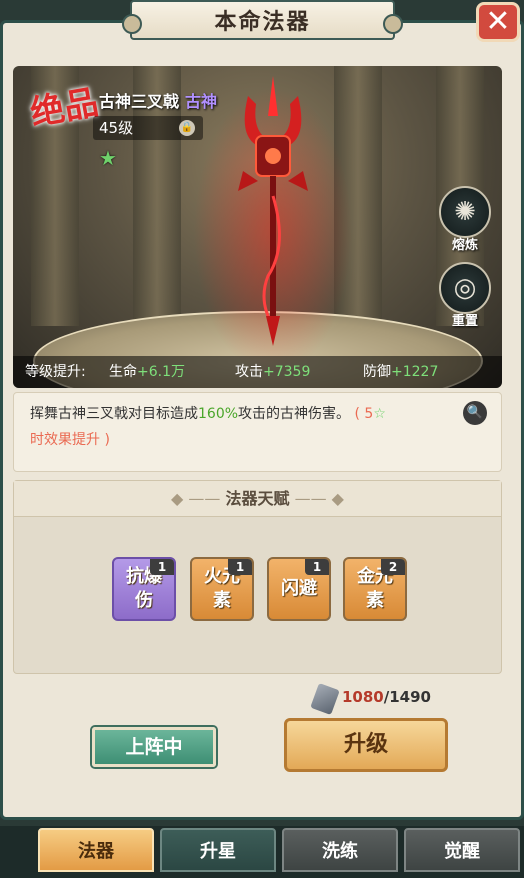  I want to click on reset-label: 重置, so click(464, 321).